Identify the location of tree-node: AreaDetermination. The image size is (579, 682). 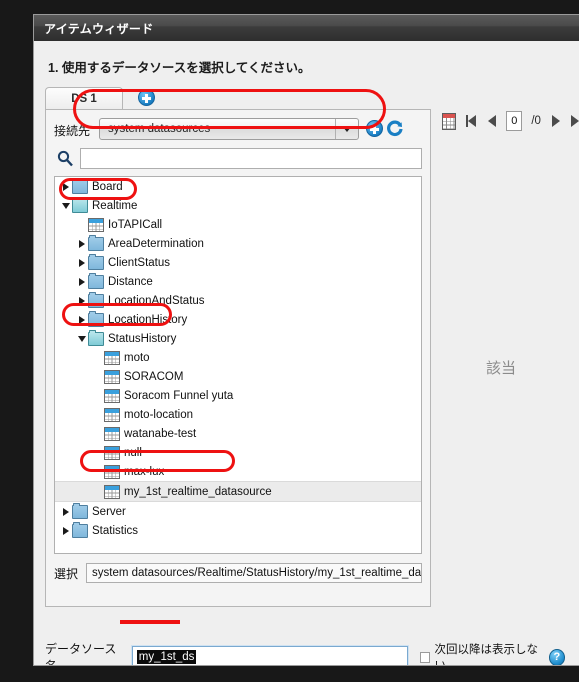
(238, 243).